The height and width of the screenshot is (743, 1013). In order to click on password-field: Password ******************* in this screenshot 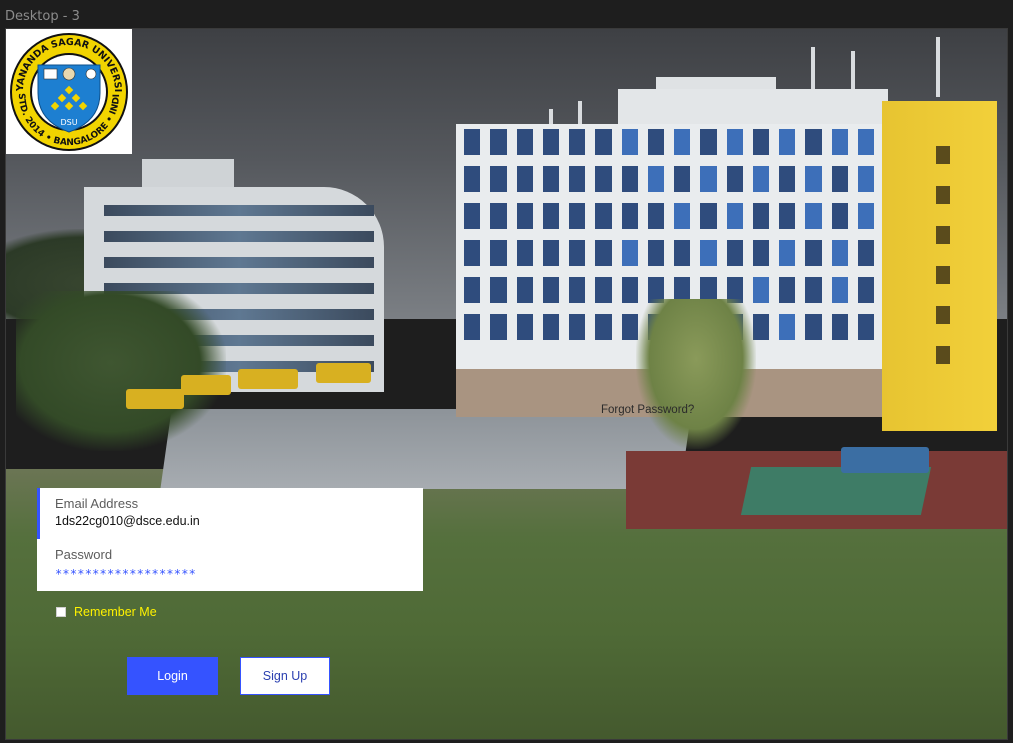, I will do `click(230, 565)`.